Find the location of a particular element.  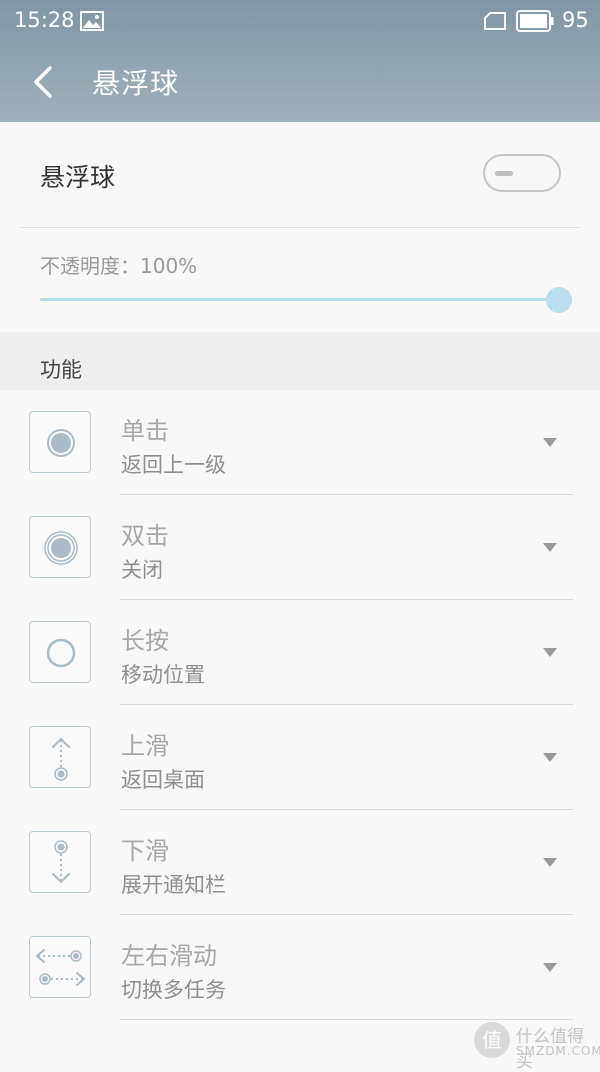

gesture-item-long-press: 长按 移动位置 is located at coordinates (300, 652).